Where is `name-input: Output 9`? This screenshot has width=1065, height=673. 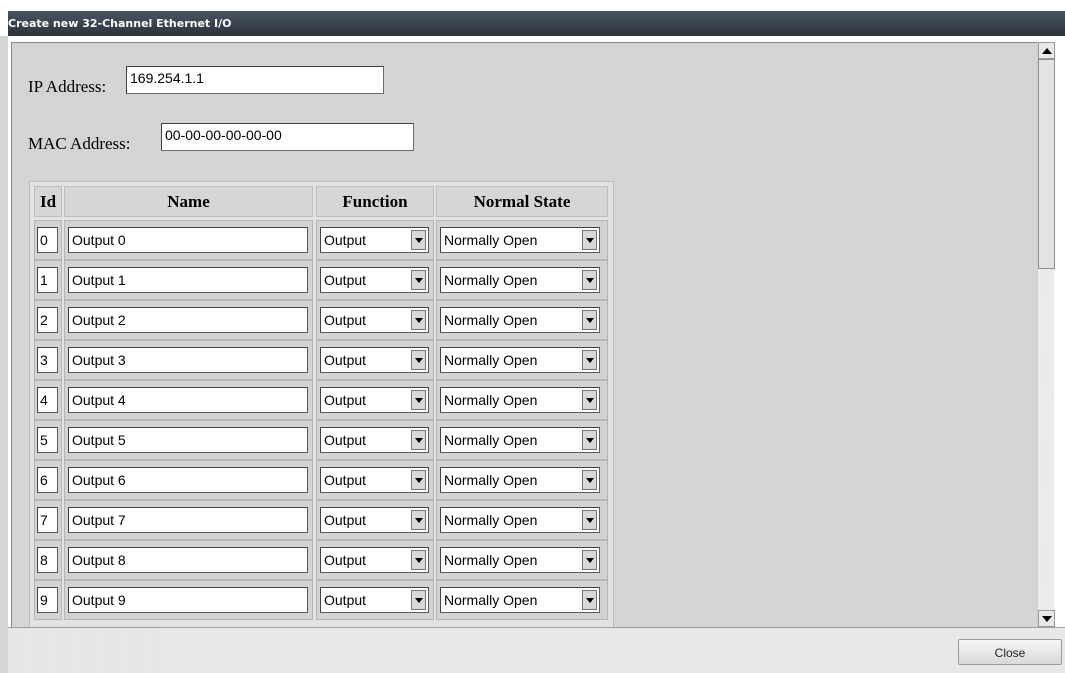
name-input: Output 9 is located at coordinates (188, 600).